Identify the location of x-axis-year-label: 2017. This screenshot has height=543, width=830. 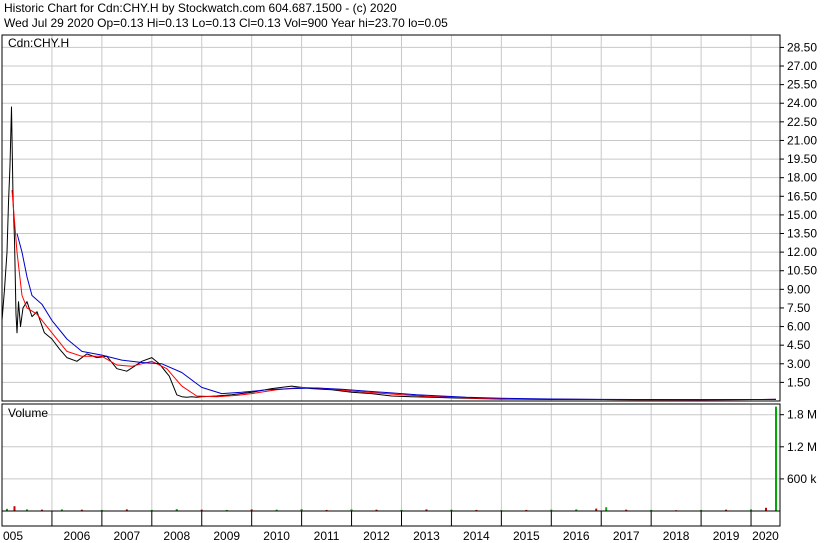
(626, 536).